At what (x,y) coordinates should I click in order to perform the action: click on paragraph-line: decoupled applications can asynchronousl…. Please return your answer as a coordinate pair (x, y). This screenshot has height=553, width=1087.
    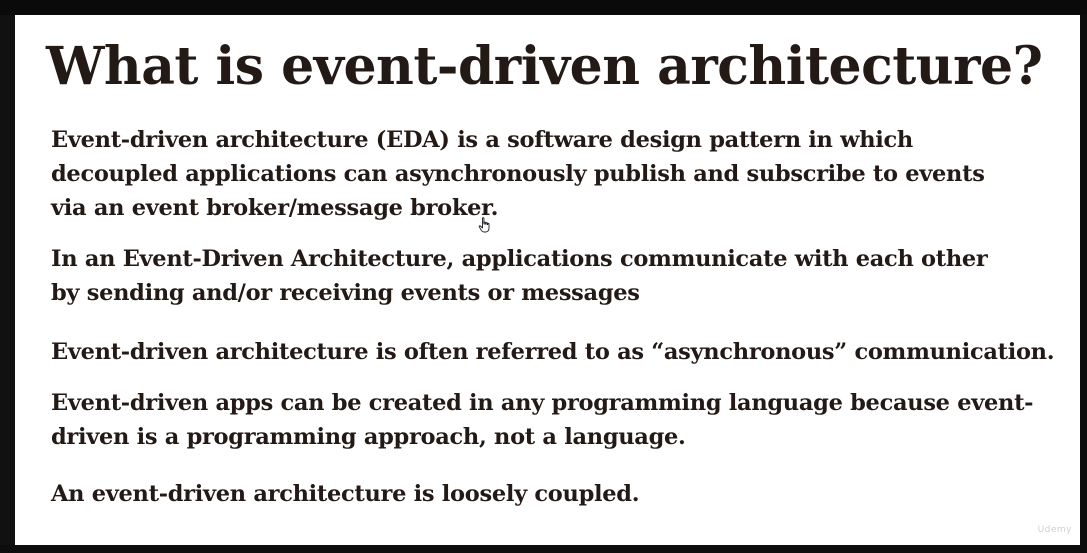
    Looking at the image, I should click on (518, 174).